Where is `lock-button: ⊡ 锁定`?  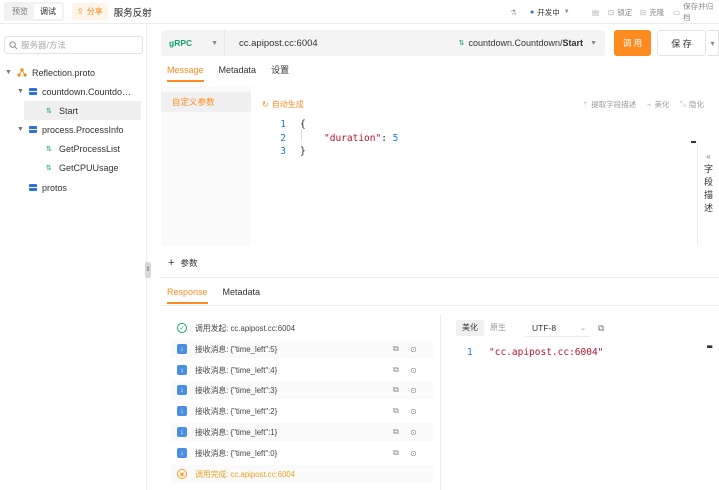 lock-button: ⊡ 锁定 is located at coordinates (620, 12).